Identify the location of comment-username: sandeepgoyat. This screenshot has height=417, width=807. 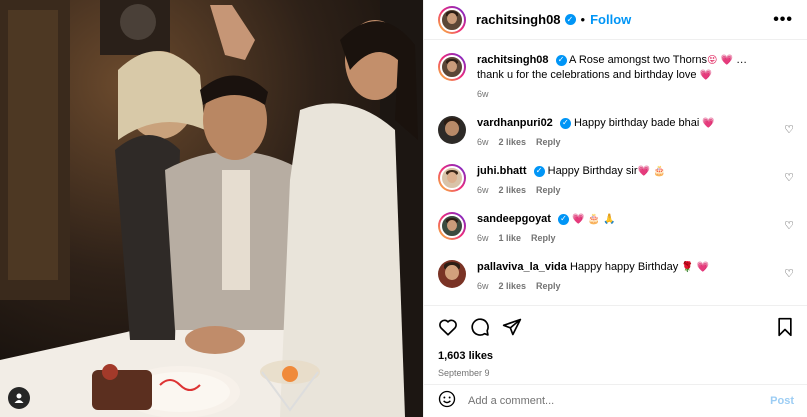
(514, 219).